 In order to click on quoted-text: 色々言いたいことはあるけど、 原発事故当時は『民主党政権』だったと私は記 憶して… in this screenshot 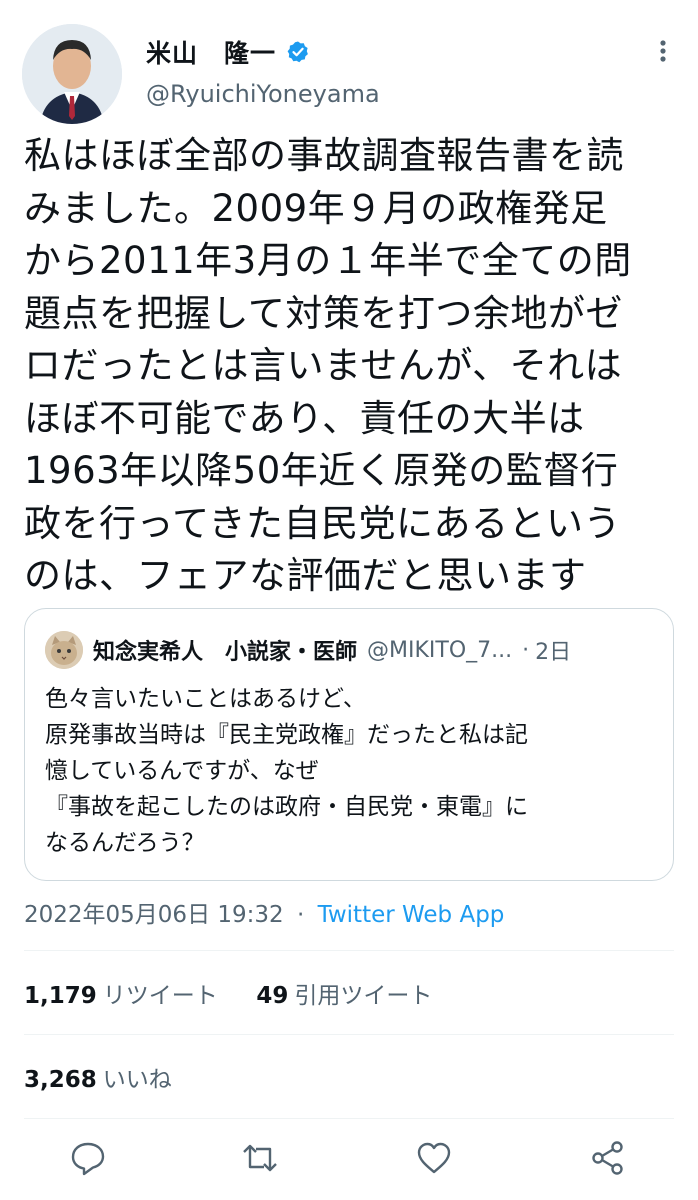, I will do `click(286, 771)`.